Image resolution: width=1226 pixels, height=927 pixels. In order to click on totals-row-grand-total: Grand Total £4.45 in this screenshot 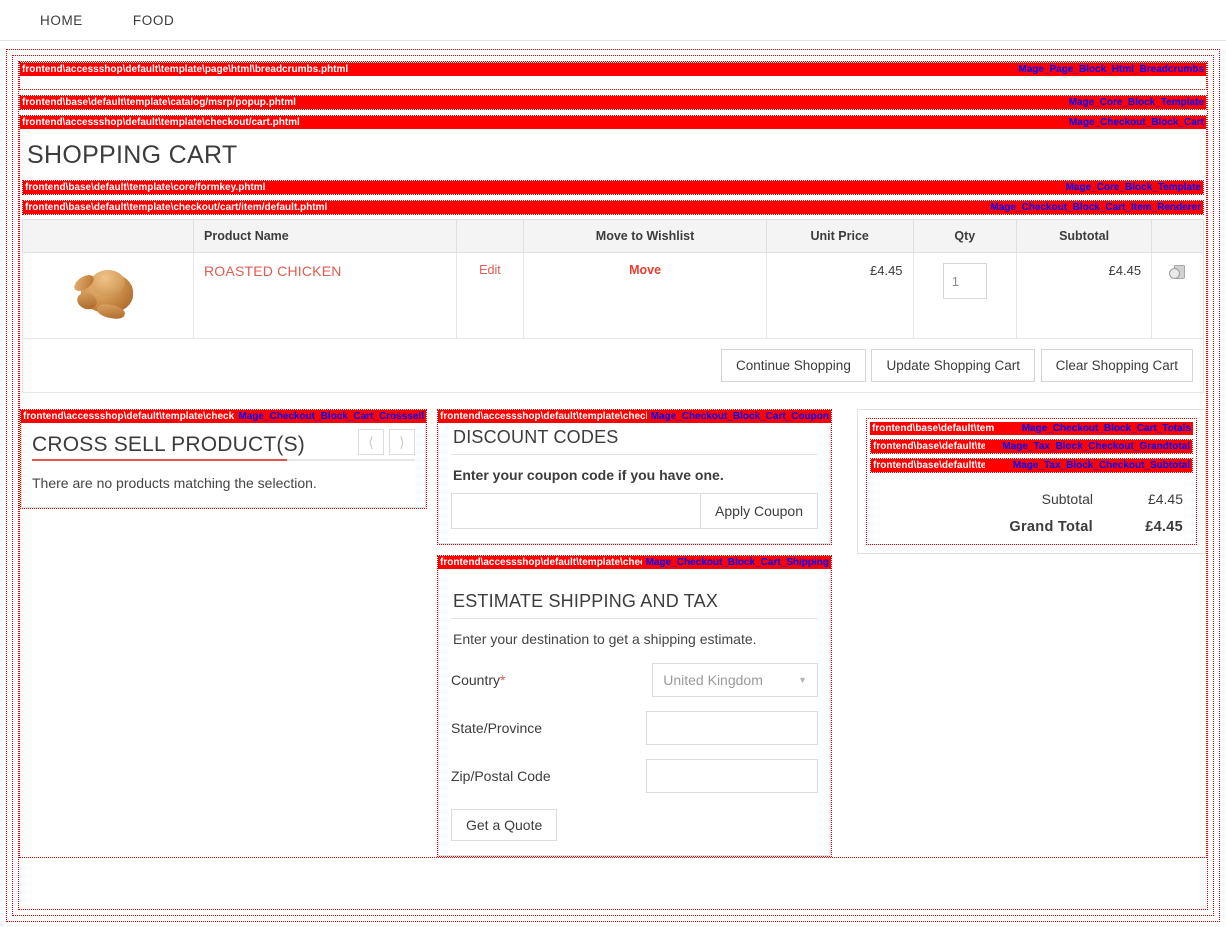, I will do `click(1031, 527)`.